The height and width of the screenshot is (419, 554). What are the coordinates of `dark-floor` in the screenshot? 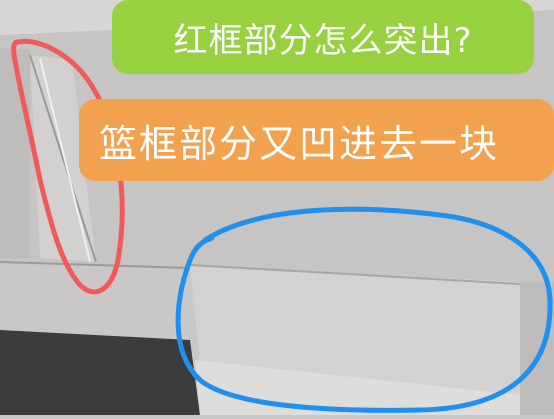 It's located at (100, 372).